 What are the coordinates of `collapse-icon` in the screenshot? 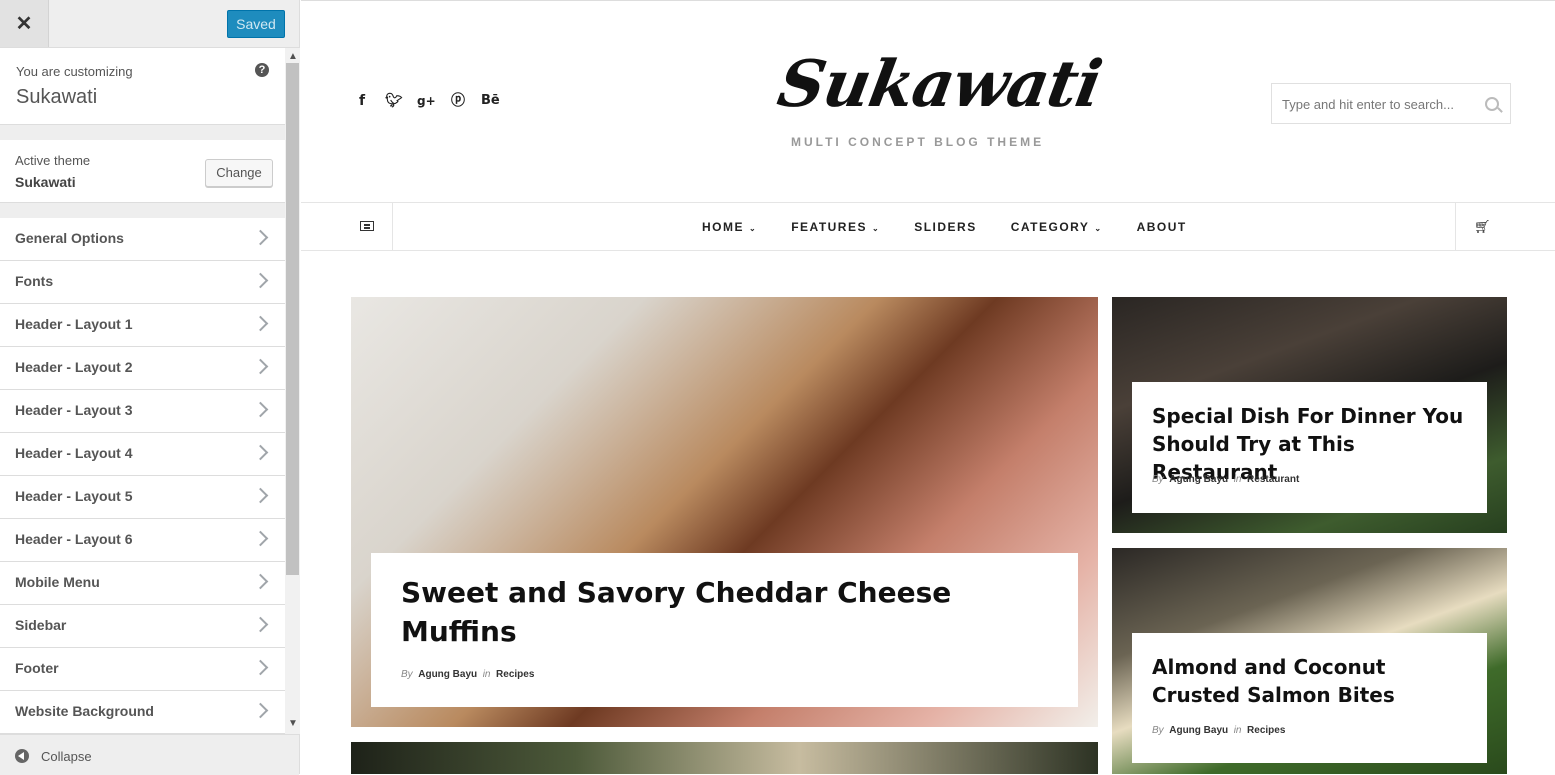 It's located at (22, 756).